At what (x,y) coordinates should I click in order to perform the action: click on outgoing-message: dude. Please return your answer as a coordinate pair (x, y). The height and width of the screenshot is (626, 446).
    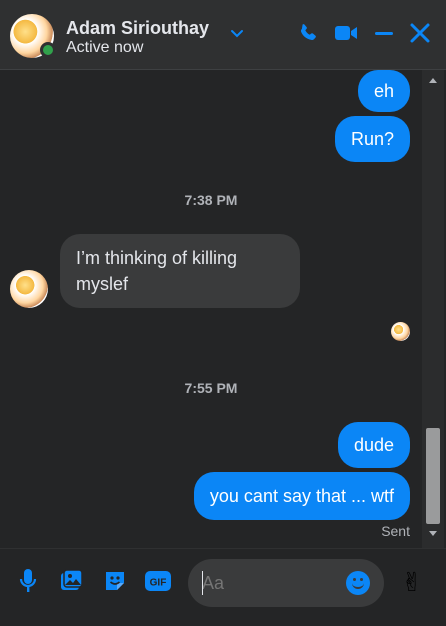
    Looking at the image, I should click on (373, 445).